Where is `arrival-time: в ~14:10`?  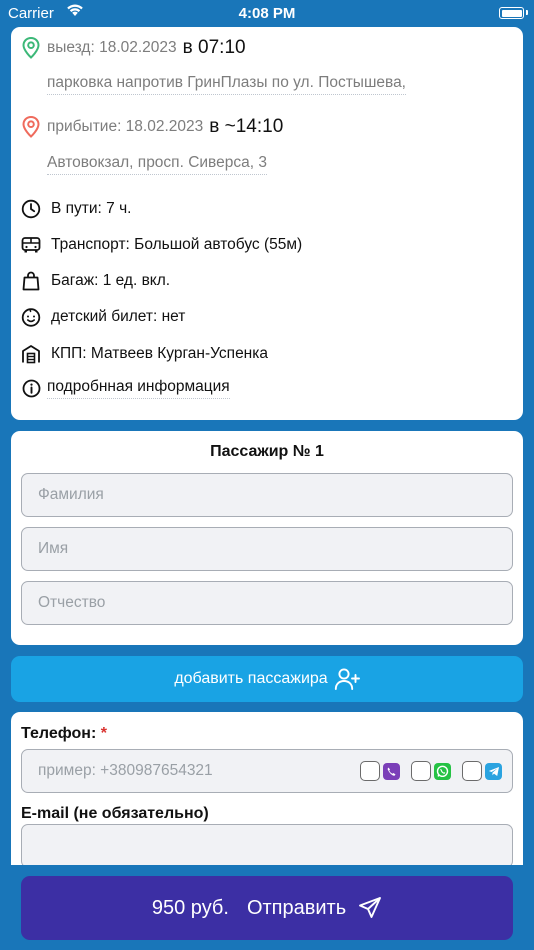
arrival-time: в ~14:10 is located at coordinates (246, 126).